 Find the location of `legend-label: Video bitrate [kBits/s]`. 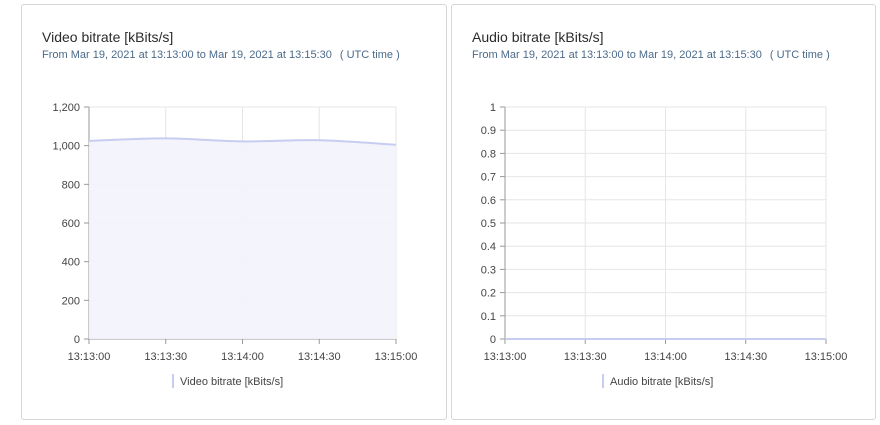

legend-label: Video bitrate [kBits/s] is located at coordinates (231, 382).